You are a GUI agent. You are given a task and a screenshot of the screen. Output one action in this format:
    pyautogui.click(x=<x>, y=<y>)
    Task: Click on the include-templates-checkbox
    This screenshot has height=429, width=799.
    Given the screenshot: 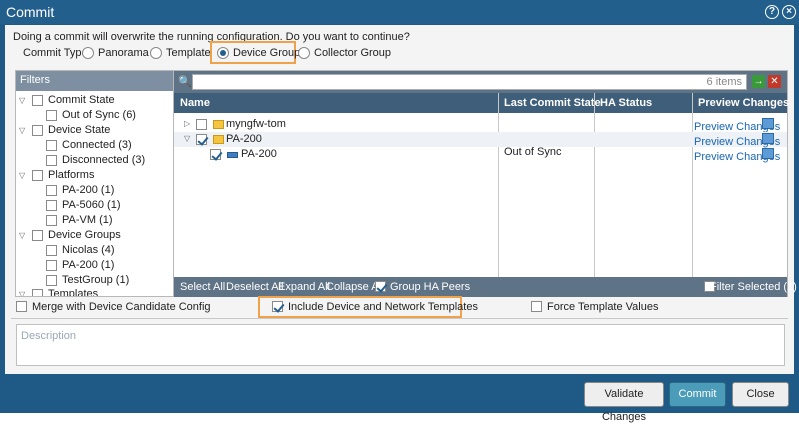 What is the action you would take?
    pyautogui.click(x=277, y=306)
    